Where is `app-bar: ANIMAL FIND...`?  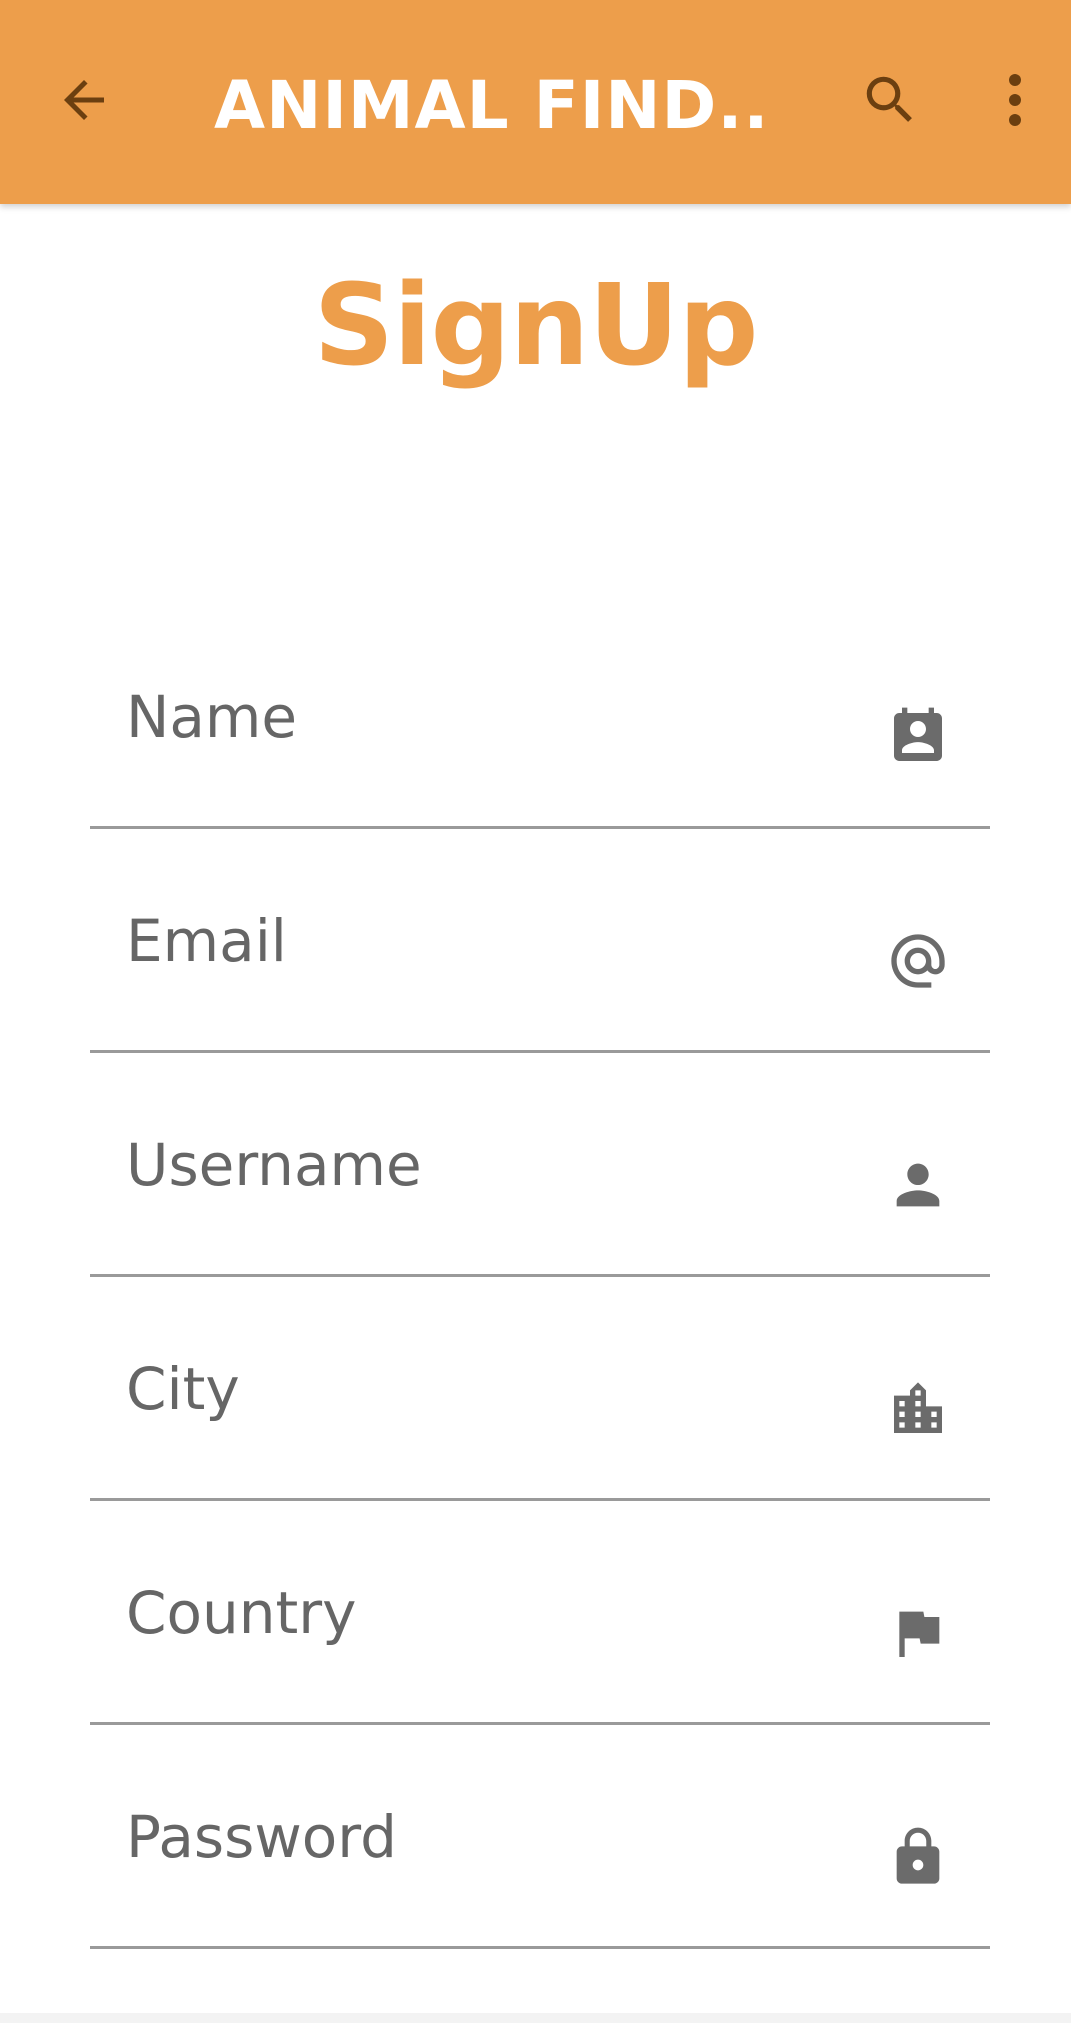
app-bar: ANIMAL FIND... is located at coordinates (535, 102).